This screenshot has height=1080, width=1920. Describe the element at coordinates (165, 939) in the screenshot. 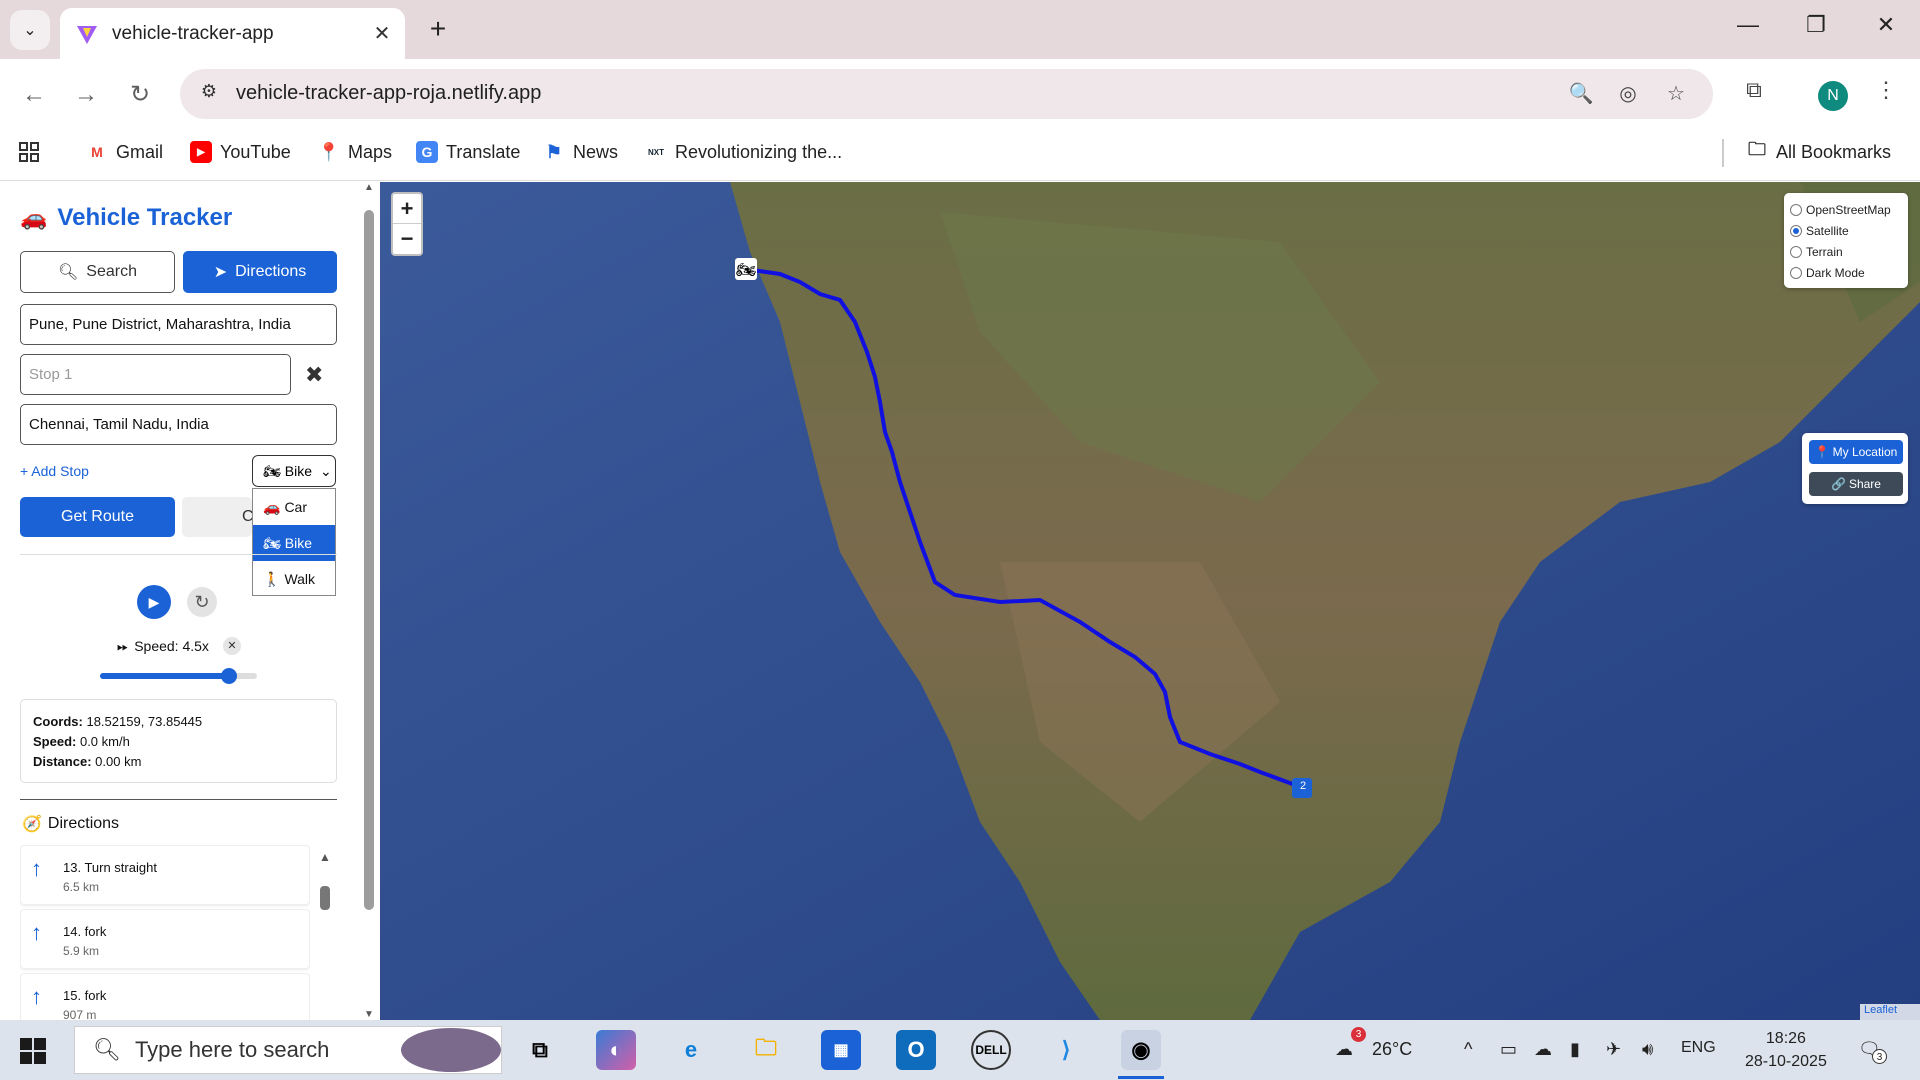

I see `direction-step: ↑ 14. fork 5.9 km` at that location.